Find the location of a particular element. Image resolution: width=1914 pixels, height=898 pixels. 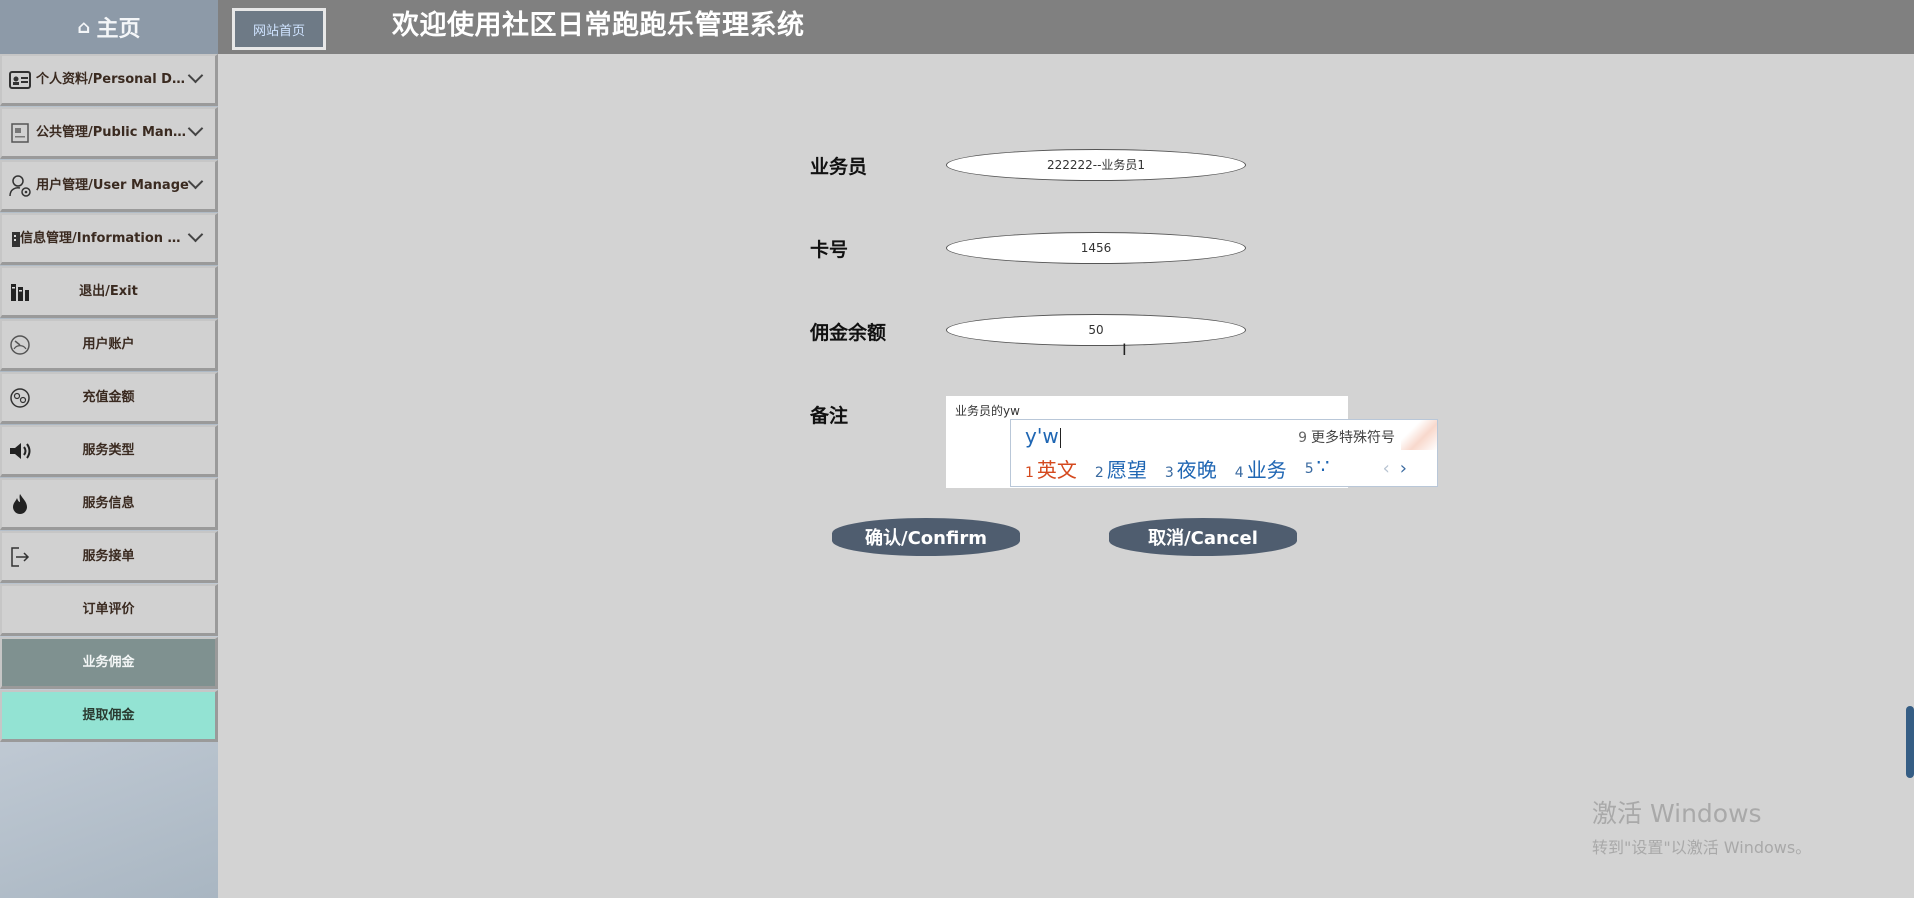

sidebar-item-withdraw-commission: 提取佣金 is located at coordinates (109, 716).